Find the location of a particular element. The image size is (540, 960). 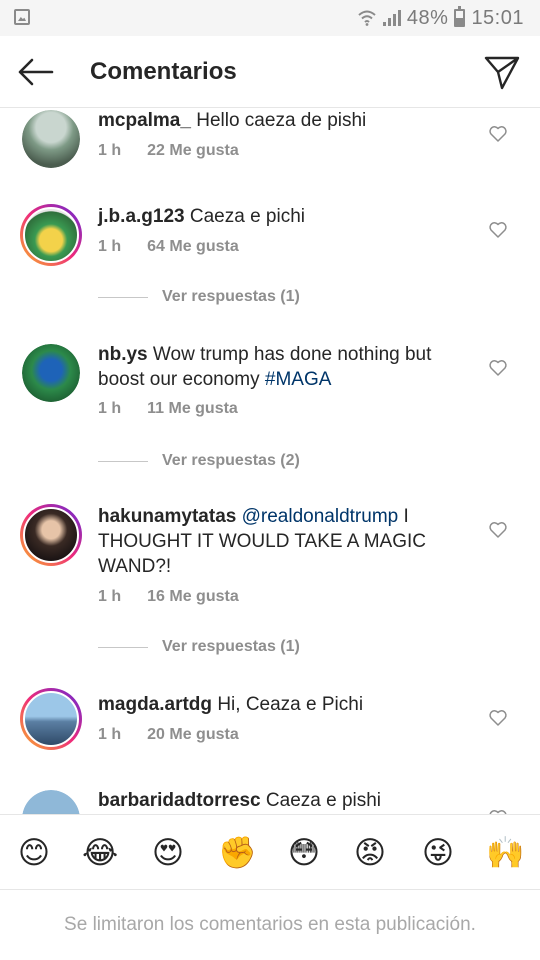

comment-username: hakunamytatas is located at coordinates (167, 516).